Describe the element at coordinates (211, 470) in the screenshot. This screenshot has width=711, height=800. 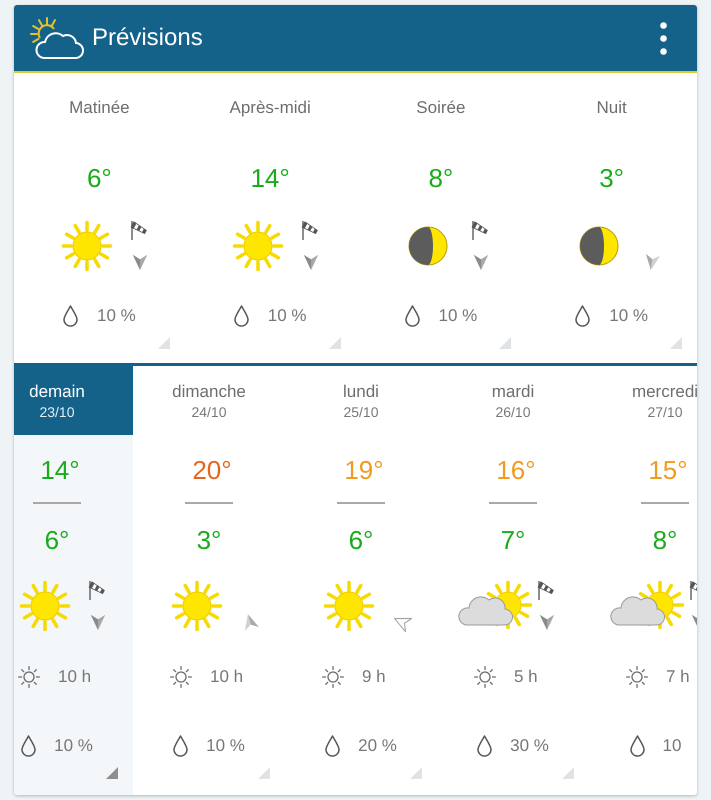
I see `high-temperature: 20°` at that location.